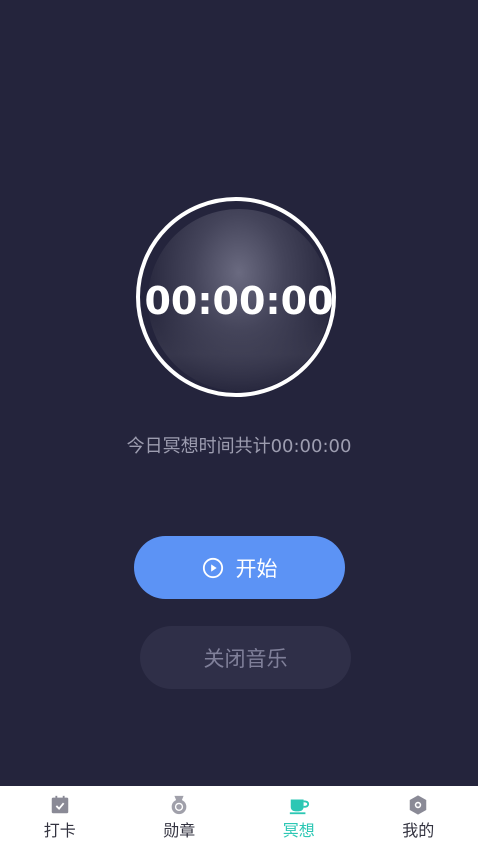 This screenshot has width=478, height=850. Describe the element at coordinates (418, 818) in the screenshot. I see `tab-profile: 我的` at that location.